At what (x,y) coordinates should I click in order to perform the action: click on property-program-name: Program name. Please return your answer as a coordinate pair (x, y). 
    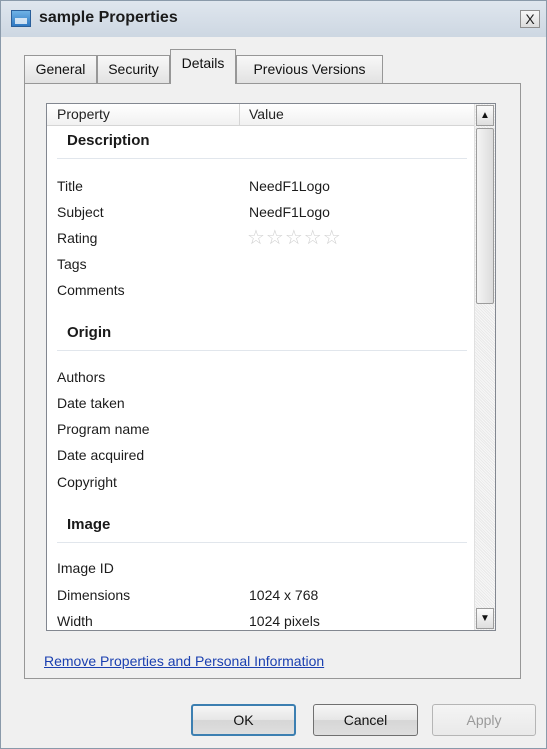
    Looking at the image, I should click on (103, 429).